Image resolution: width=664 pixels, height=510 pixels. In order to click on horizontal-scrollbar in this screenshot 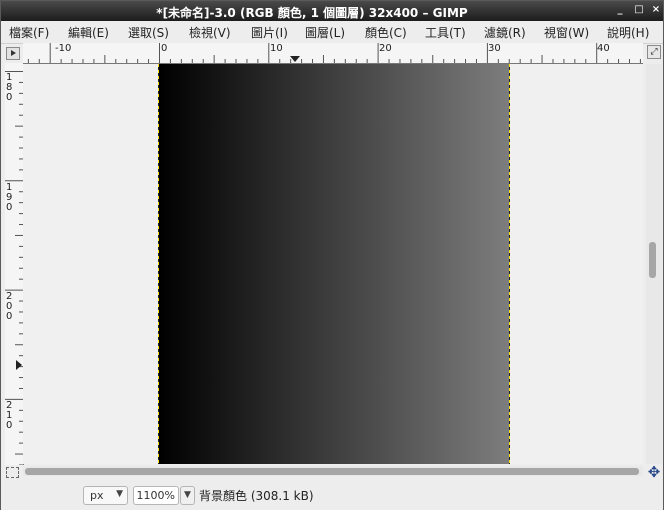, I will do `click(333, 471)`.